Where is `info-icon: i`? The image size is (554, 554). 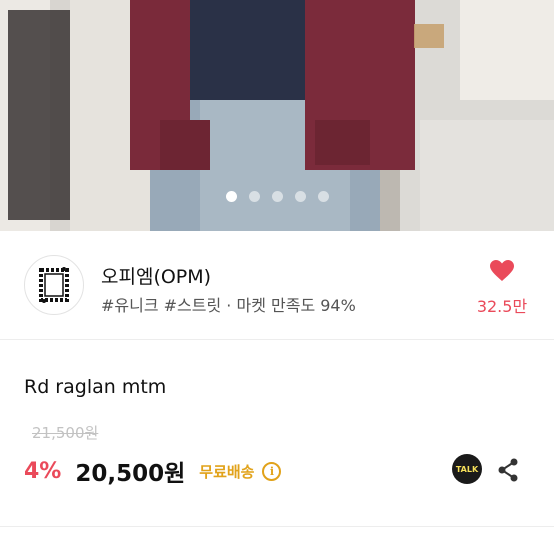
info-icon: i is located at coordinates (272, 471).